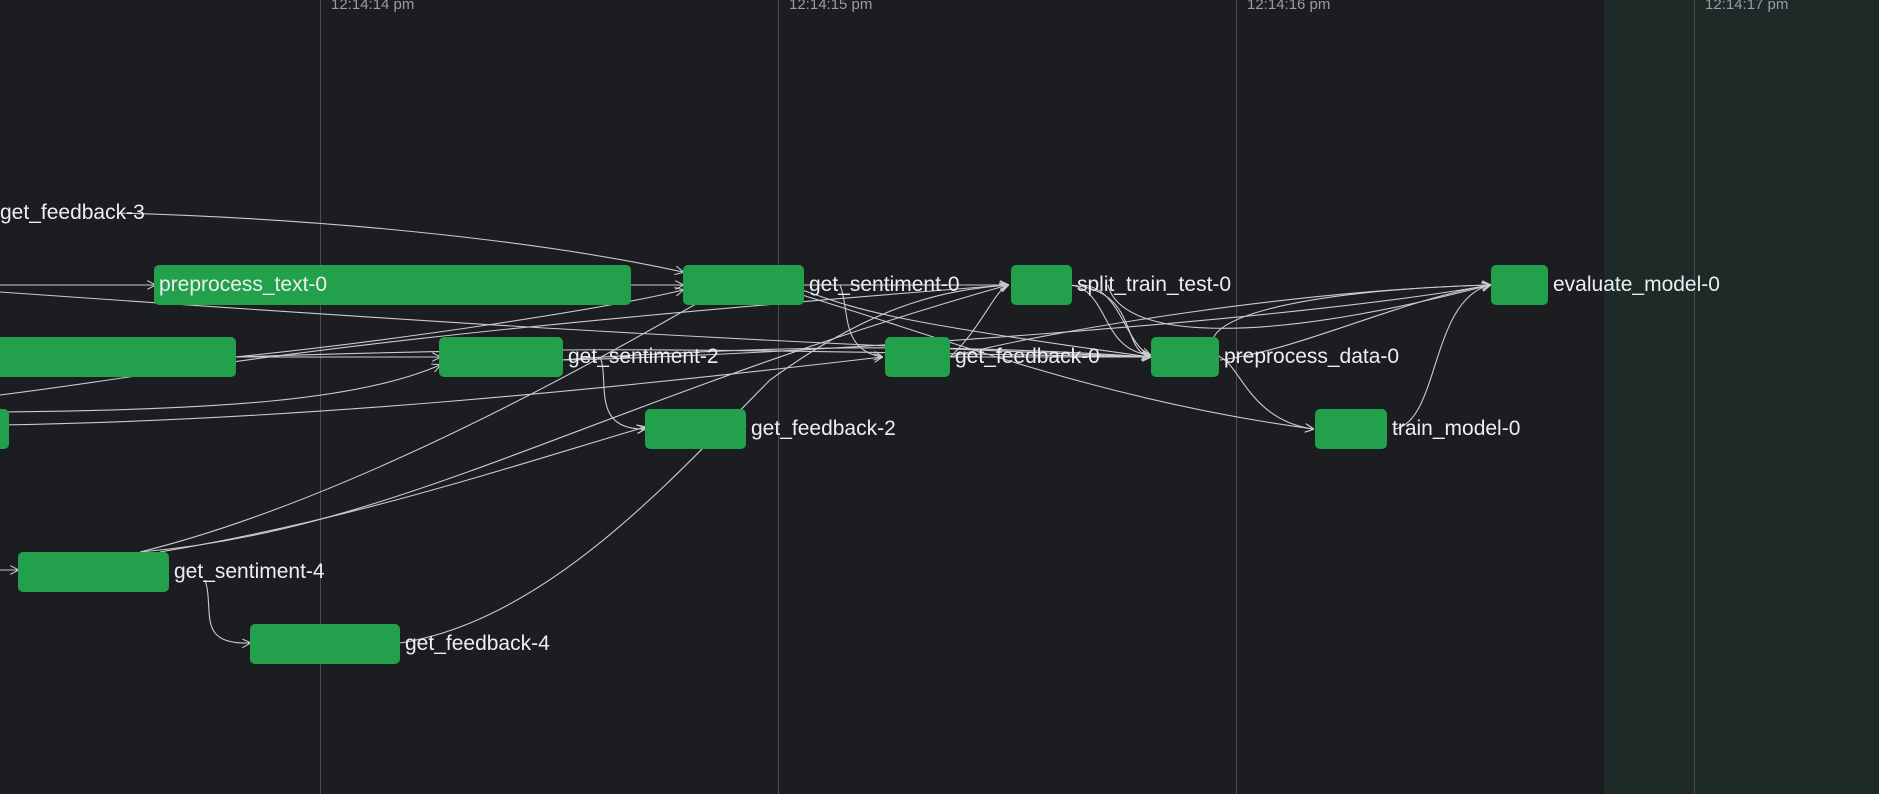  Describe the element at coordinates (4, 429) in the screenshot. I see `task-bar-row4-left` at that location.